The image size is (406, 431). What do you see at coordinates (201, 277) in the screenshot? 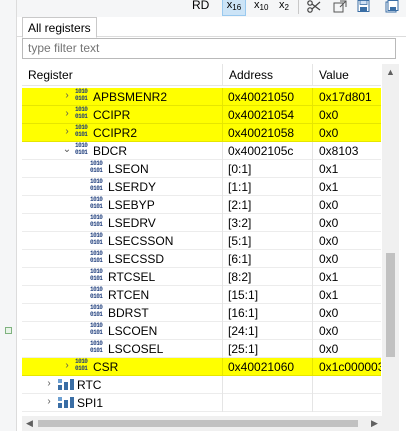
I see `table-row: 1010 0101 RTCSEL [8:2] 0x1` at bounding box center [201, 277].